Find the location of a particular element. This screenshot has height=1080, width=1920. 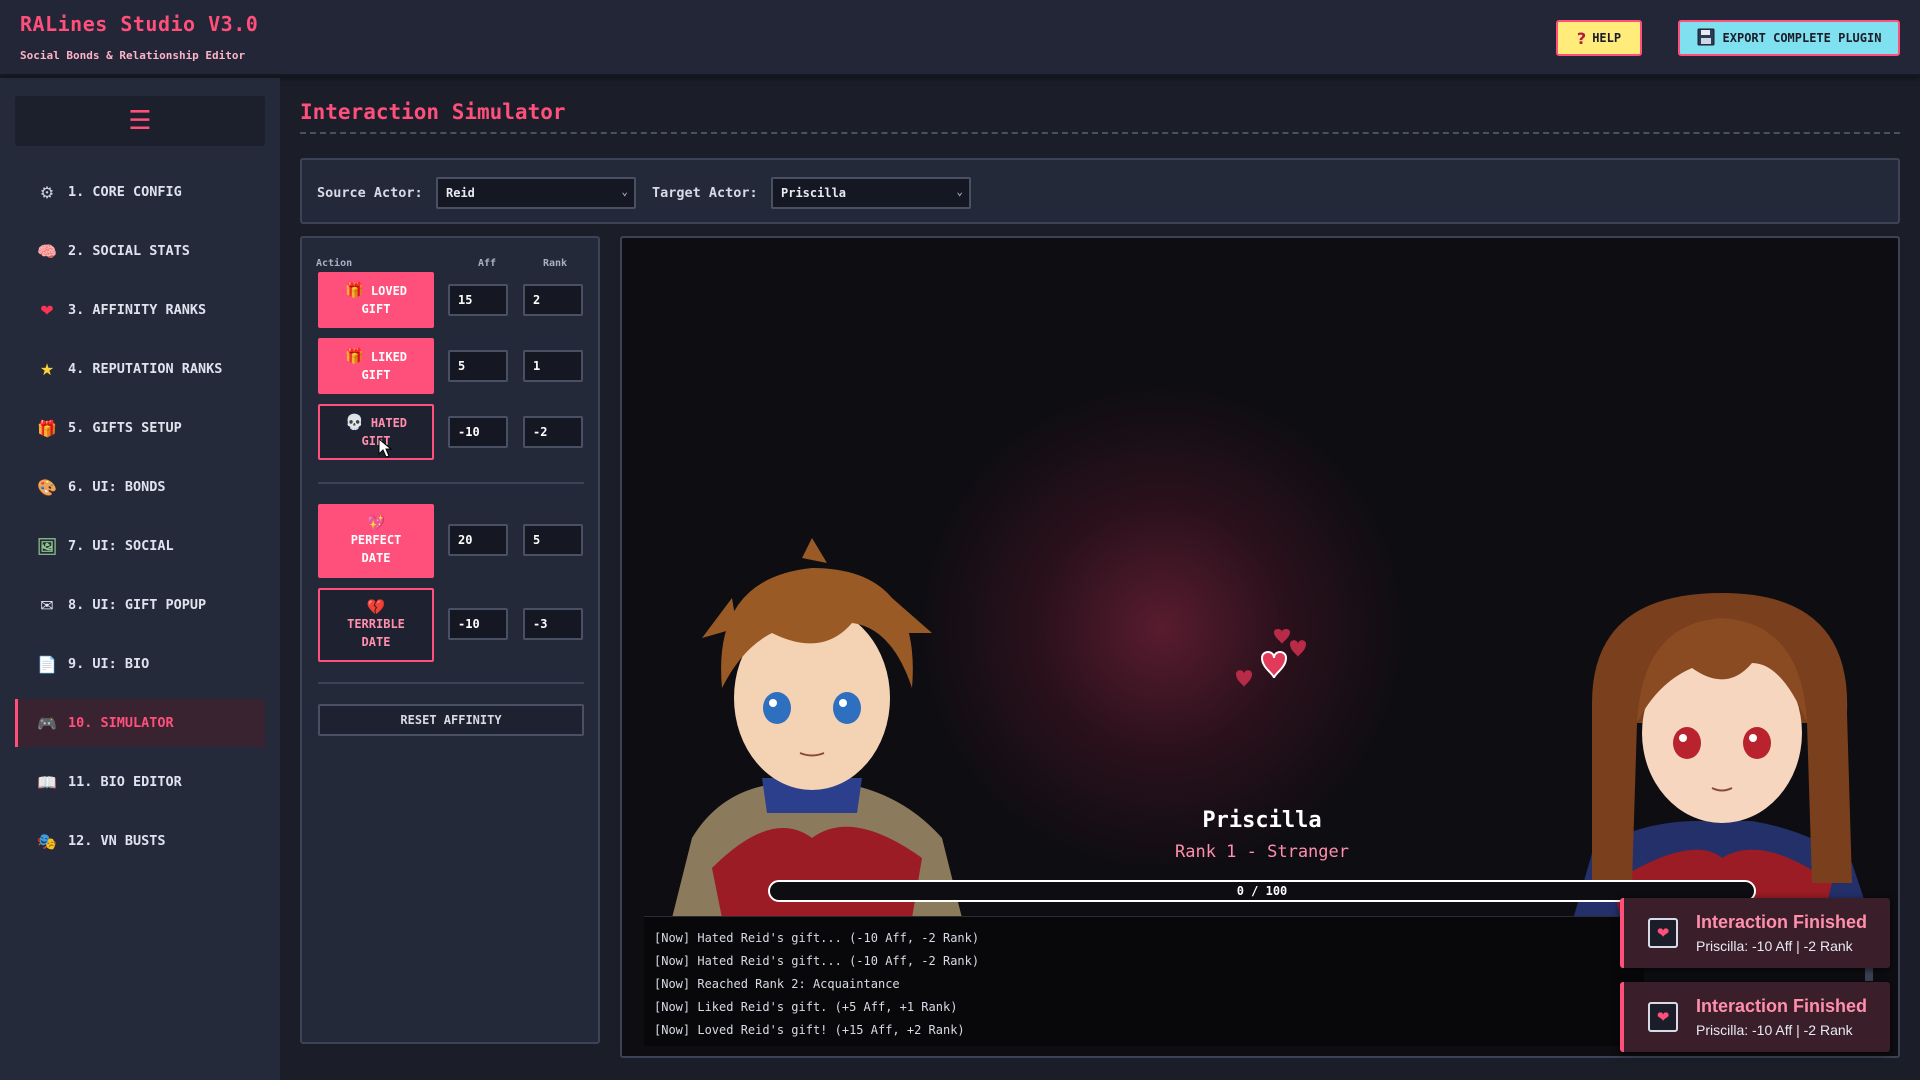

sidebar-item-label: 4. REPUTATION RANKS is located at coordinates (145, 369).